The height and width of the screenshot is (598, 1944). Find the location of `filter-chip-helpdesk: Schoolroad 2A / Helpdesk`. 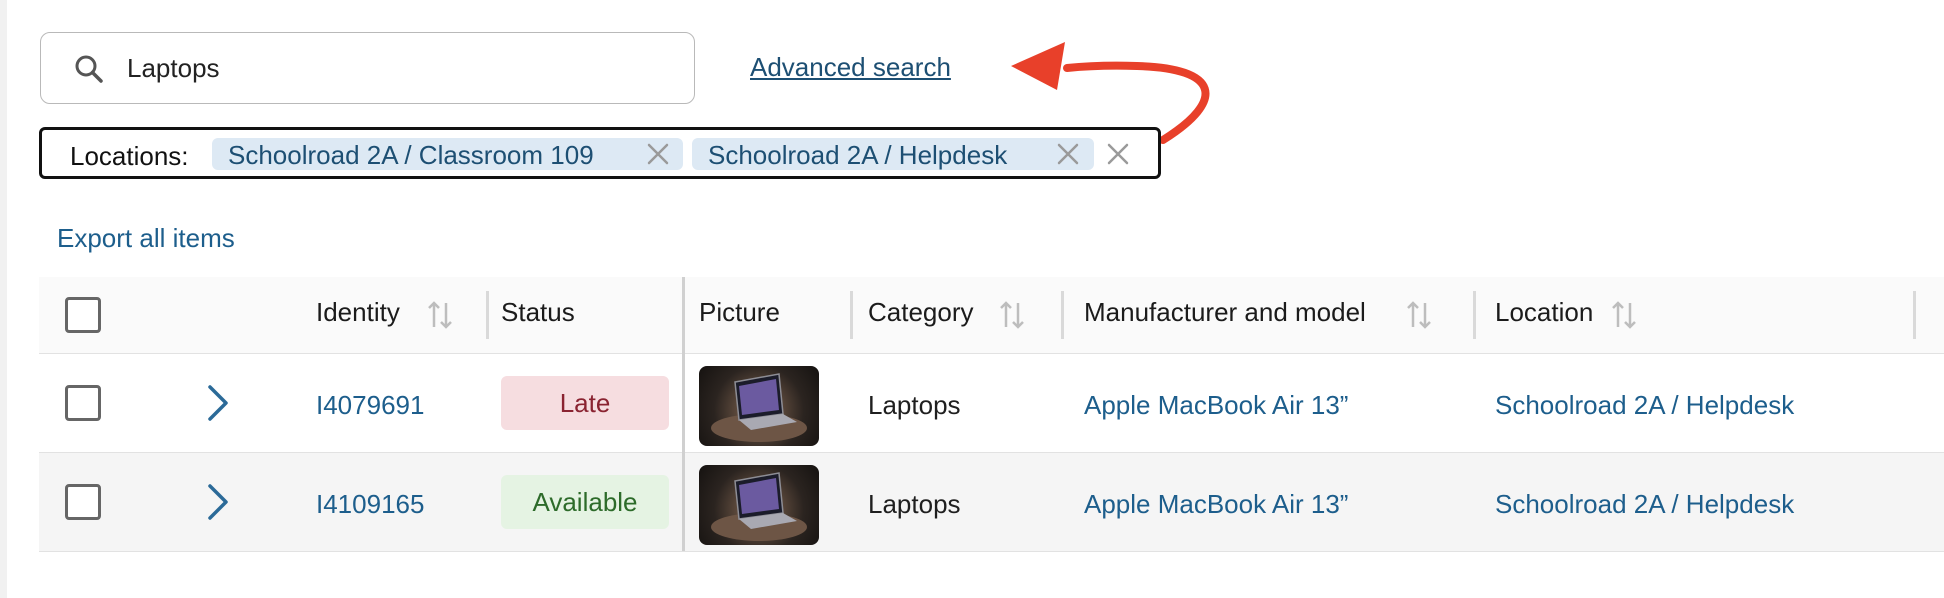

filter-chip-helpdesk: Schoolroad 2A / Helpdesk is located at coordinates (893, 154).